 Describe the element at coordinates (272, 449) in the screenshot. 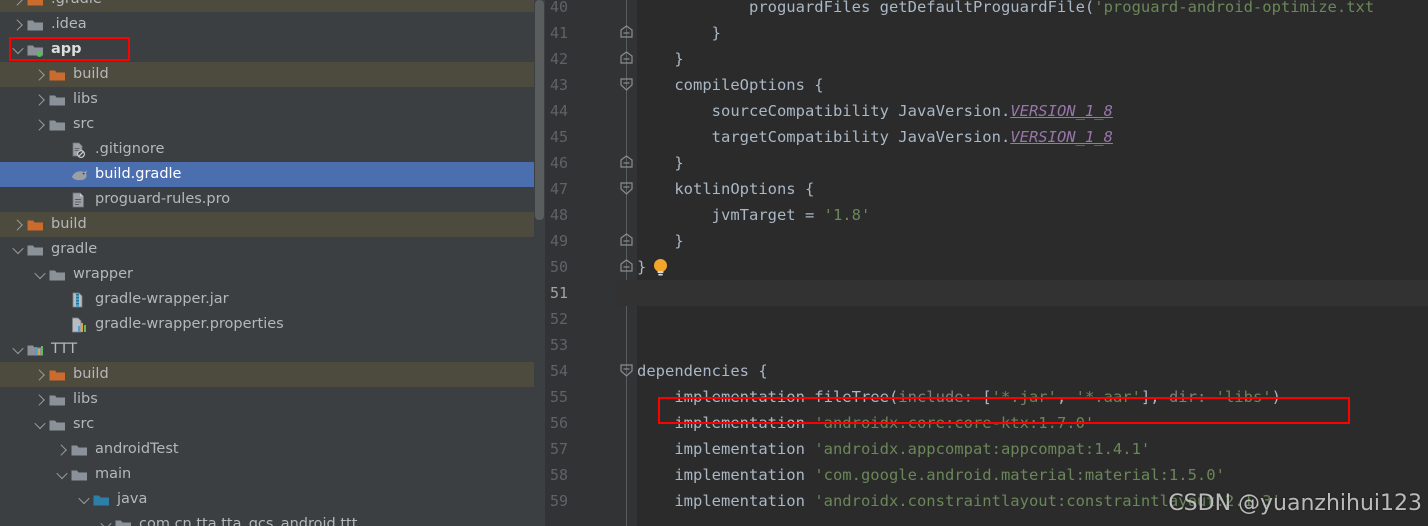

I see `tree-row: androidTest` at that location.